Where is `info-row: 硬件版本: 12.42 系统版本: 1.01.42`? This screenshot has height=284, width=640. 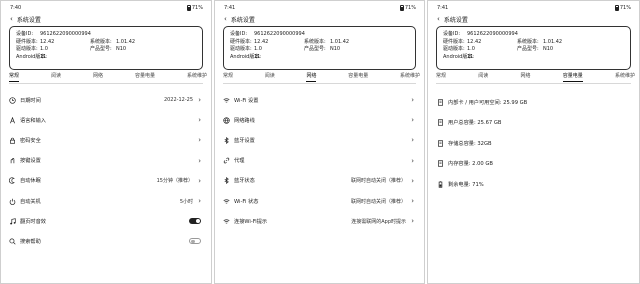 info-row: 硬件版本: 12.42 系统版本: 1.01.42 is located at coordinates (109, 42).